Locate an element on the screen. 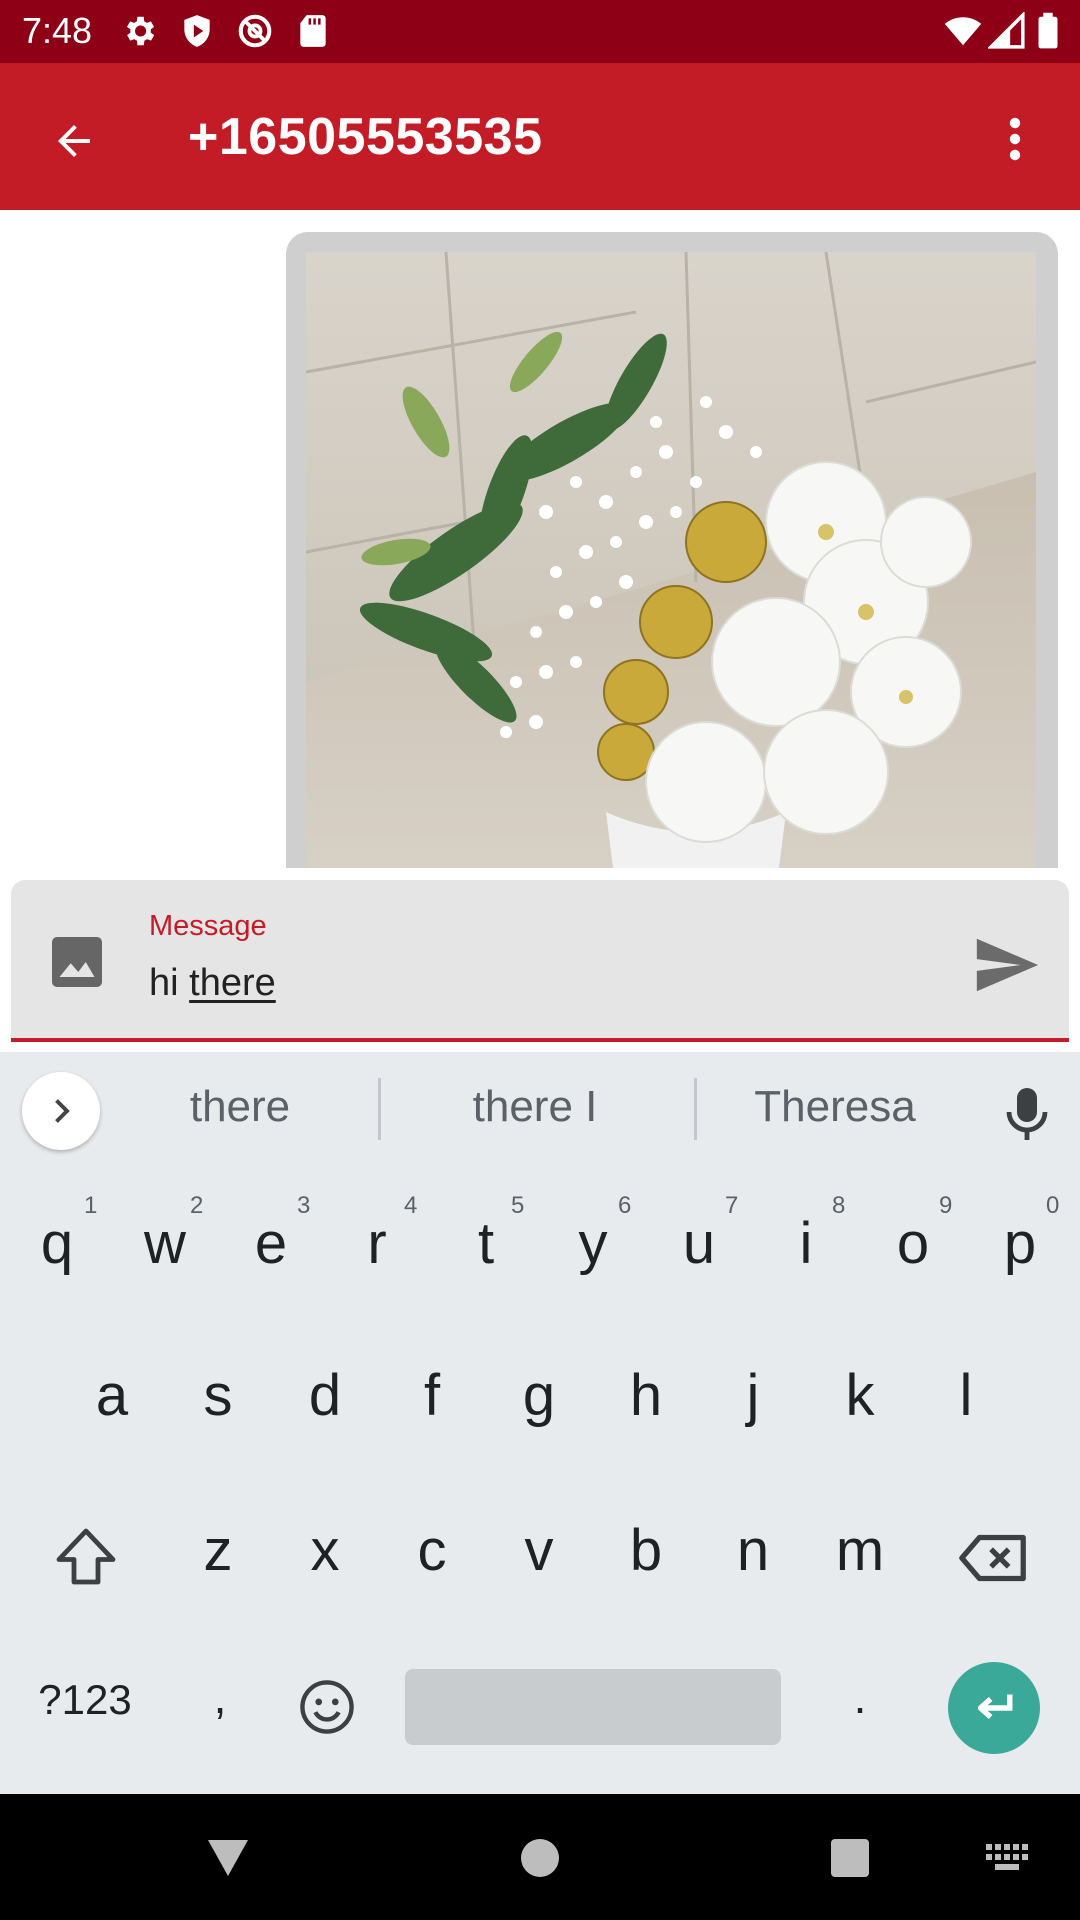 The image size is (1080, 1920). key-l: l is located at coordinates (966, 1395).